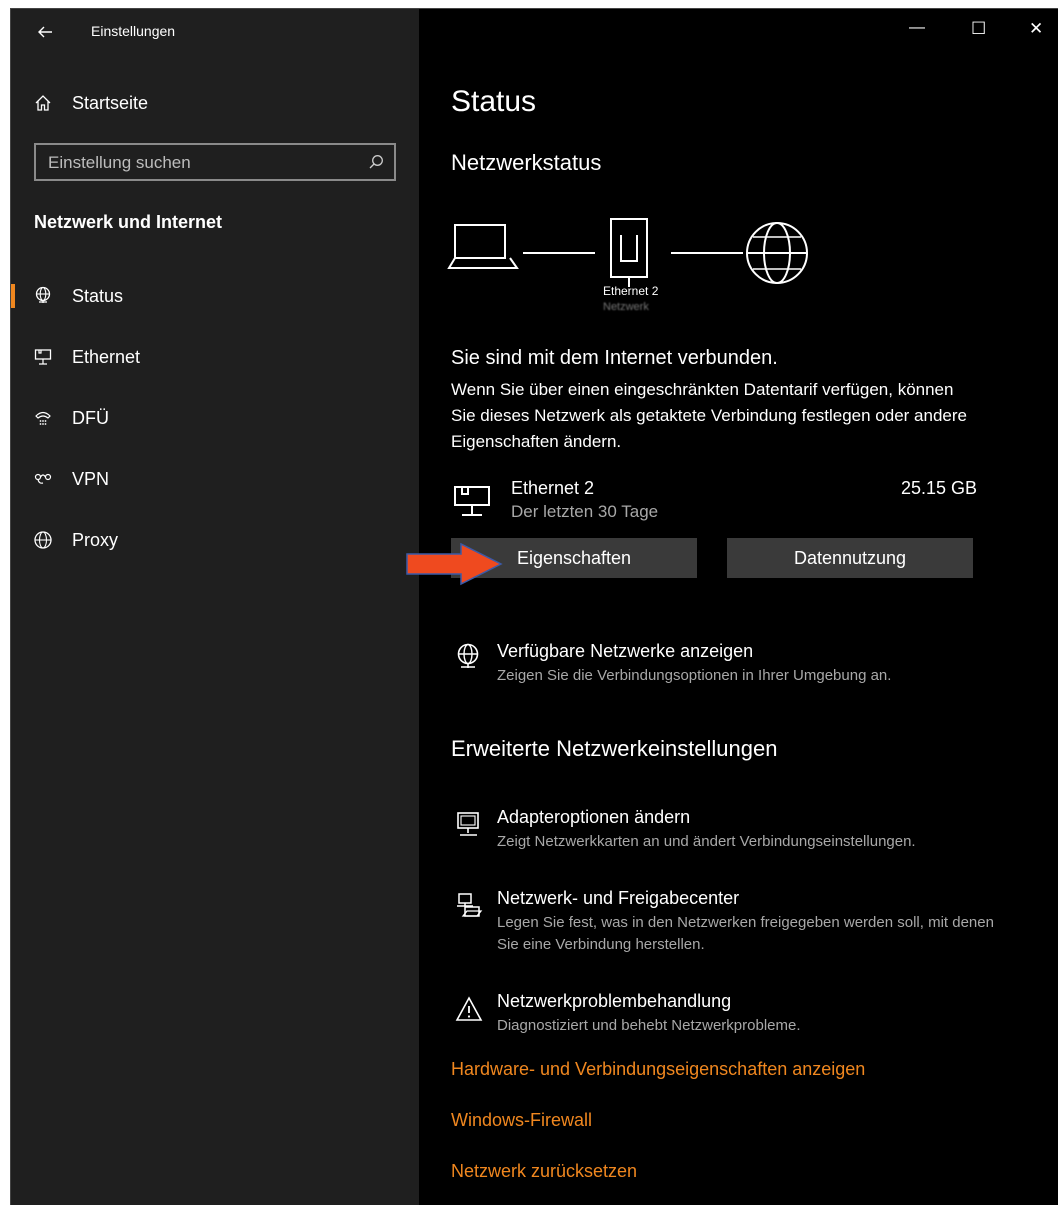 The width and height of the screenshot is (1058, 1205). Describe the element at coordinates (629, 252) in the screenshot. I see `ethernet-port-icon` at that location.